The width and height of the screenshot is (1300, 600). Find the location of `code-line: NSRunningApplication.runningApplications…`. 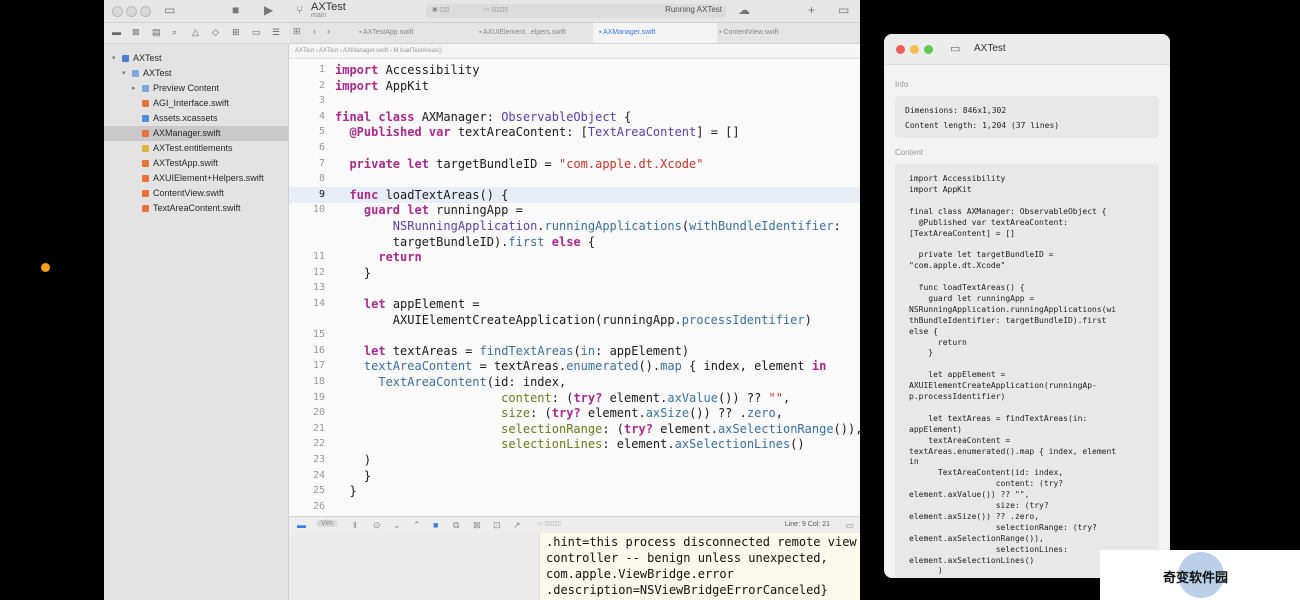

code-line: NSRunningApplication.runningApplications… is located at coordinates (588, 226).